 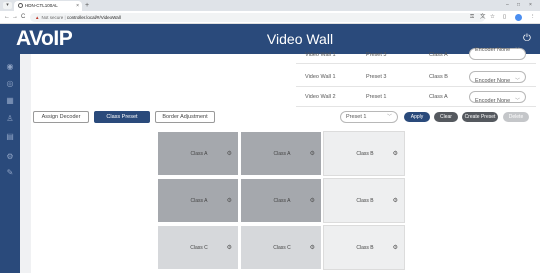 I want to click on avoip-logo: AVoIP, so click(x=44, y=38).